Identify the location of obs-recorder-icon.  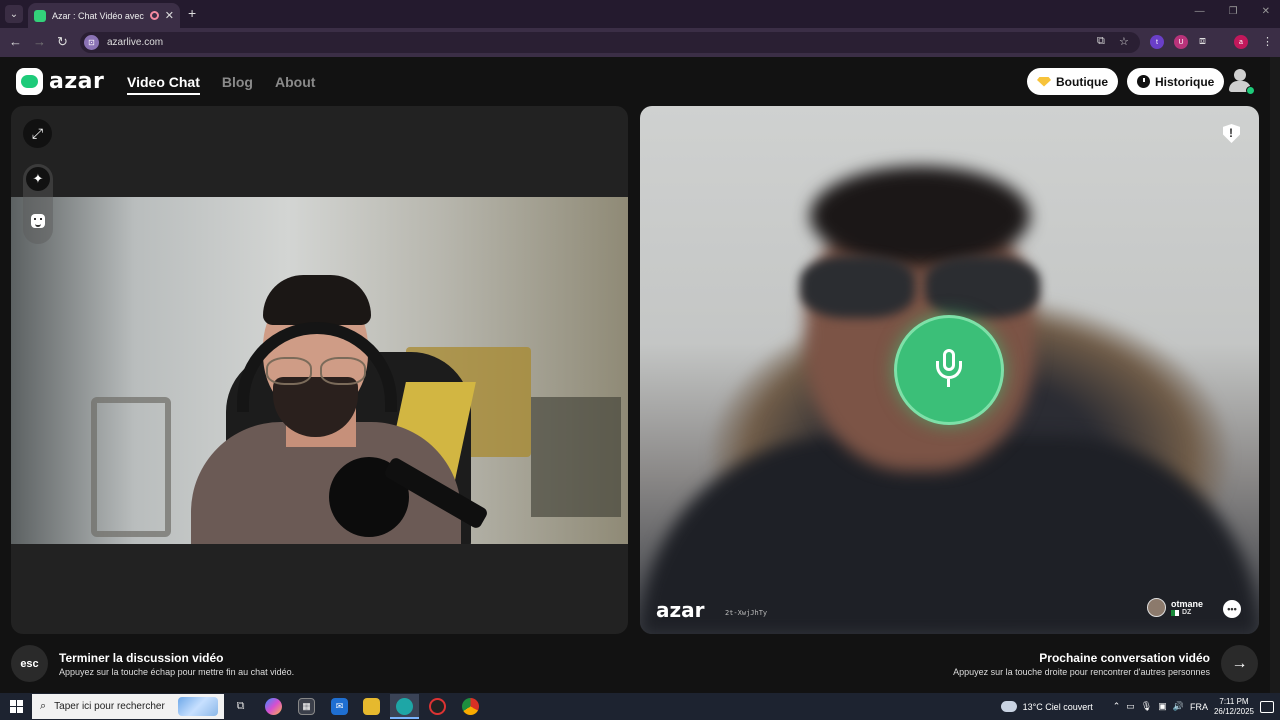
(437, 706).